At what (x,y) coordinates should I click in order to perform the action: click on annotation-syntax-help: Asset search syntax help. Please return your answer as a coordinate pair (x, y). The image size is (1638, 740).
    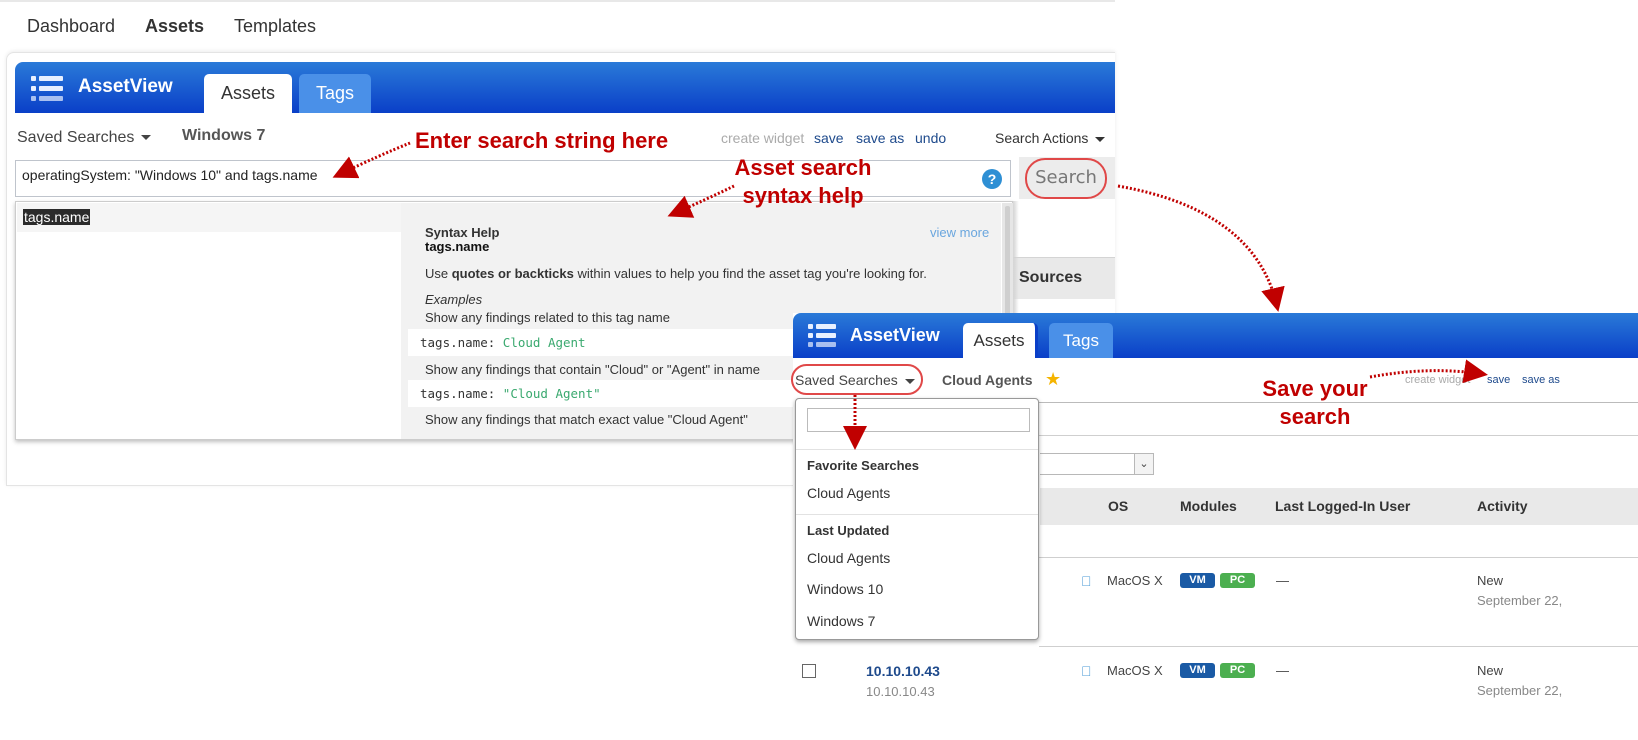
    Looking at the image, I should click on (803, 182).